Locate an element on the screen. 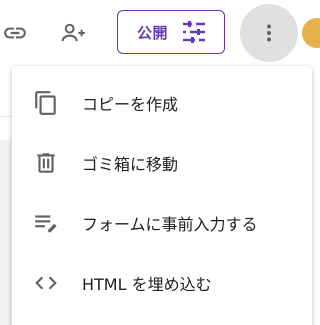 The image size is (320, 325). copy-icon is located at coordinates (46, 103).